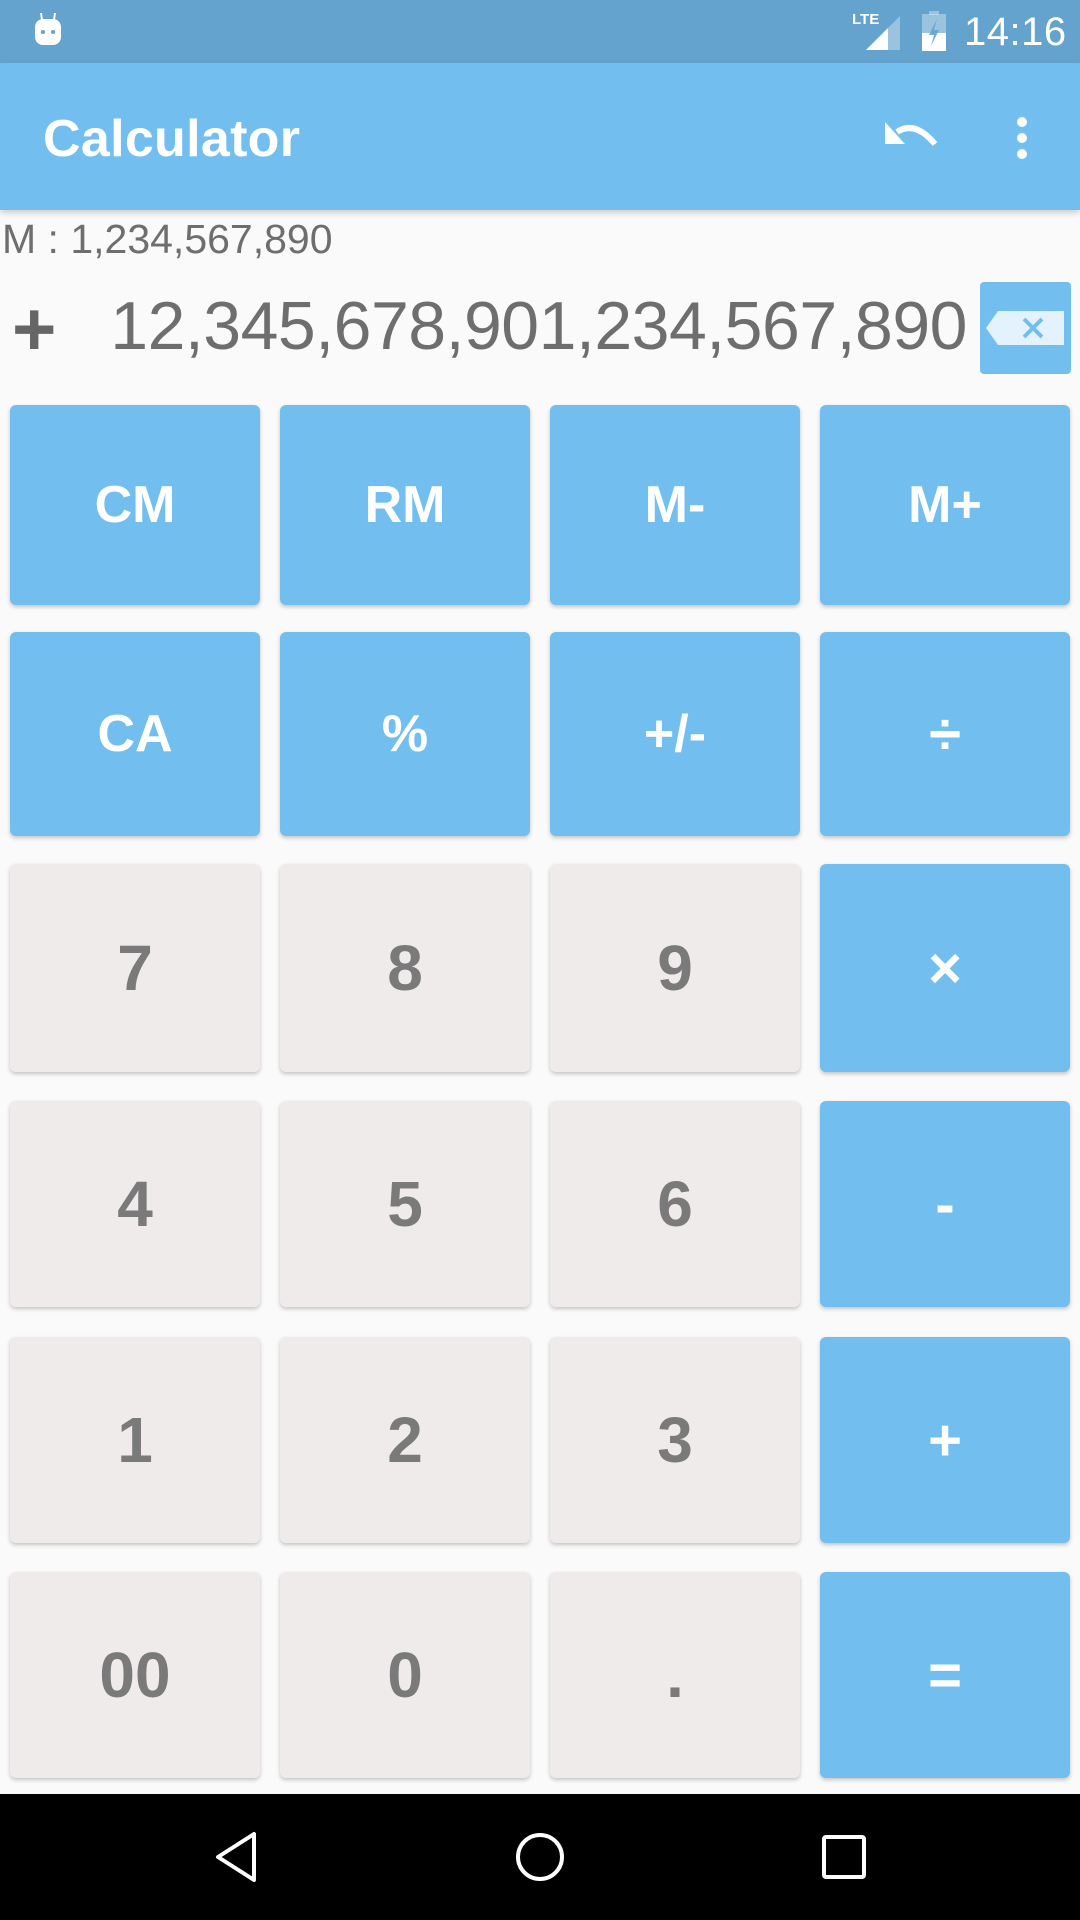  I want to click on toggle-sign-label: +/-, so click(675, 734).